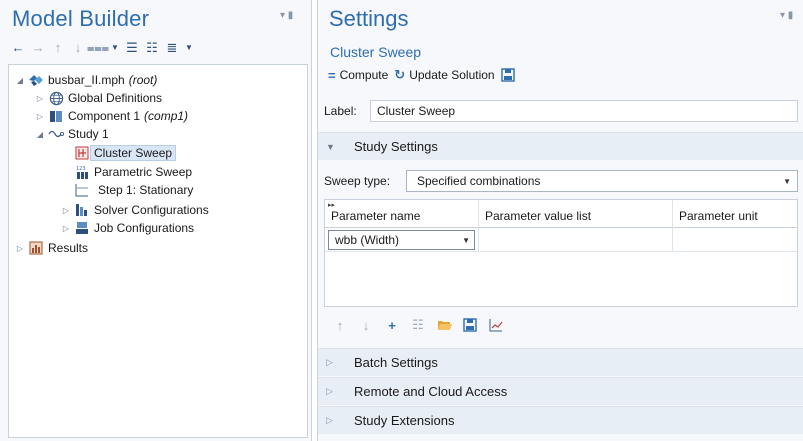 The image size is (803, 441). I want to click on stationary-step-icon, so click(82, 190).